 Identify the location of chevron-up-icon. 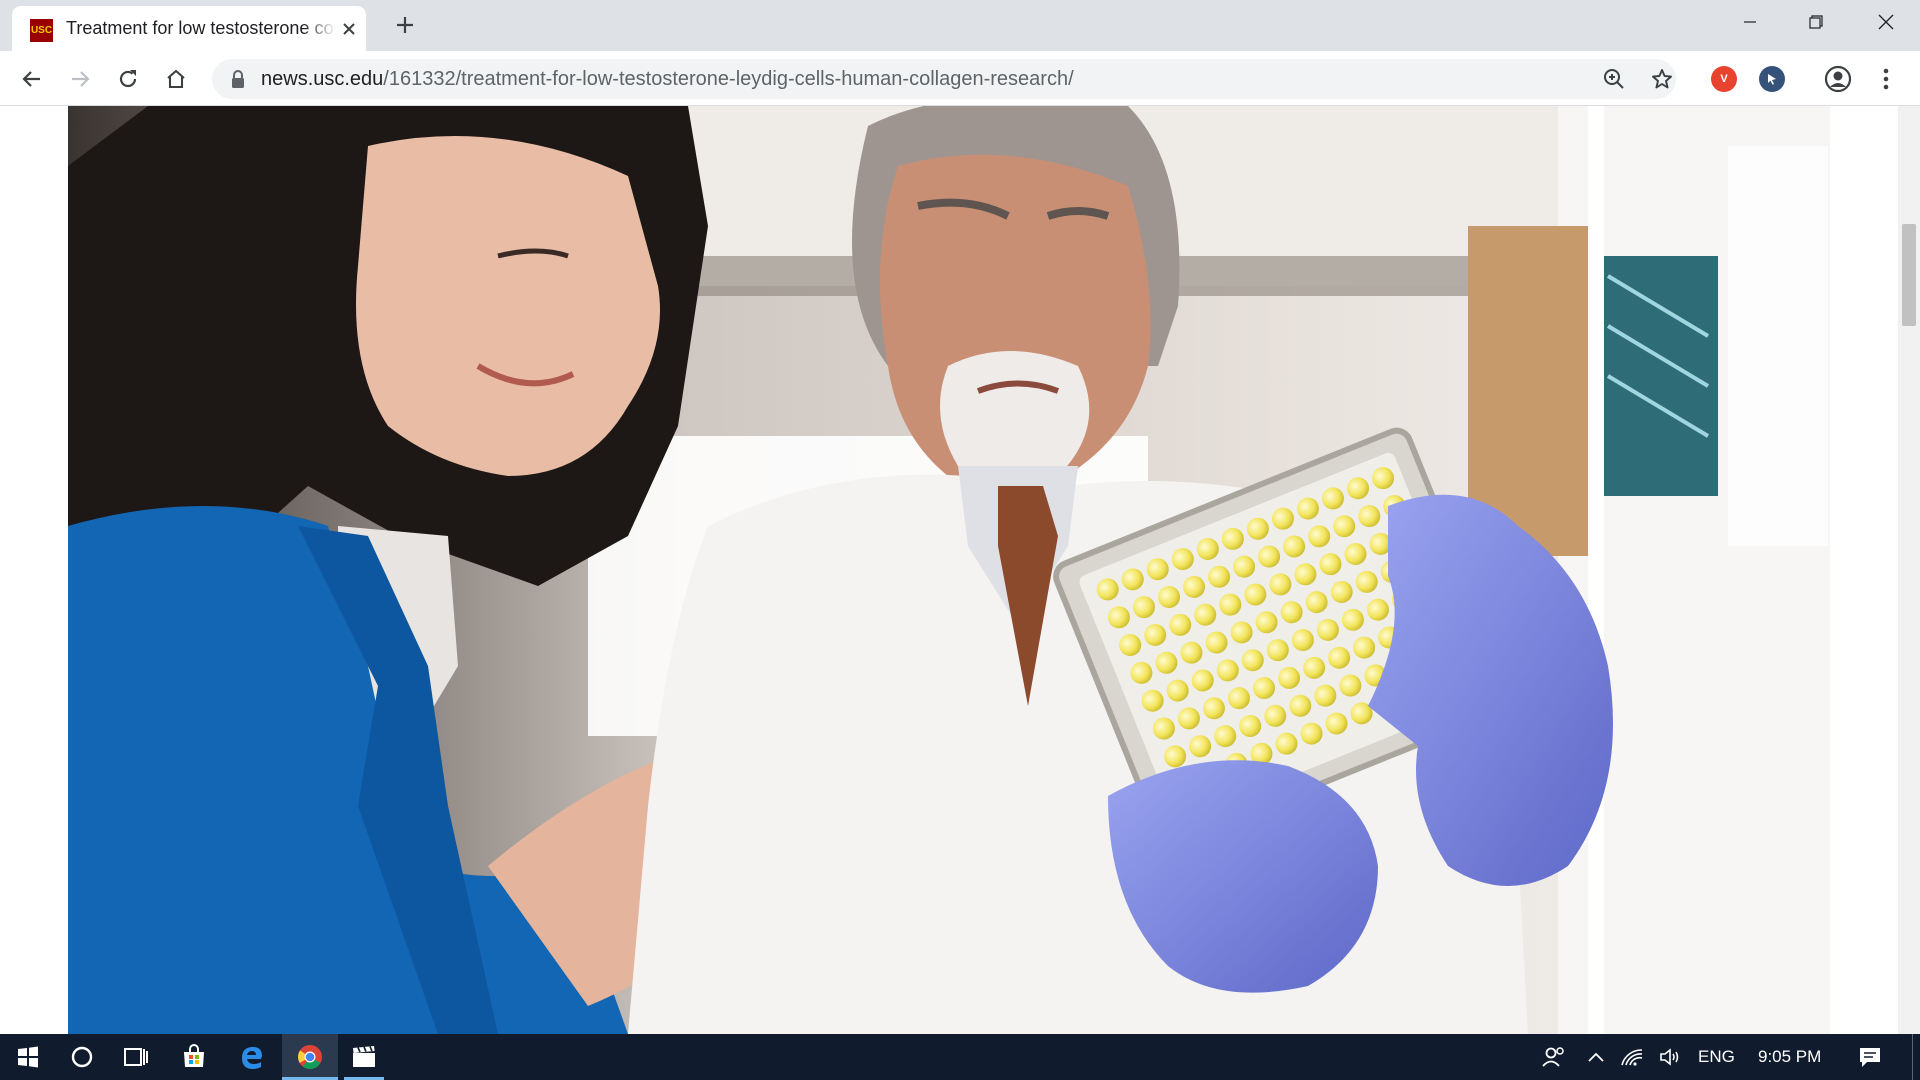
(1596, 1057).